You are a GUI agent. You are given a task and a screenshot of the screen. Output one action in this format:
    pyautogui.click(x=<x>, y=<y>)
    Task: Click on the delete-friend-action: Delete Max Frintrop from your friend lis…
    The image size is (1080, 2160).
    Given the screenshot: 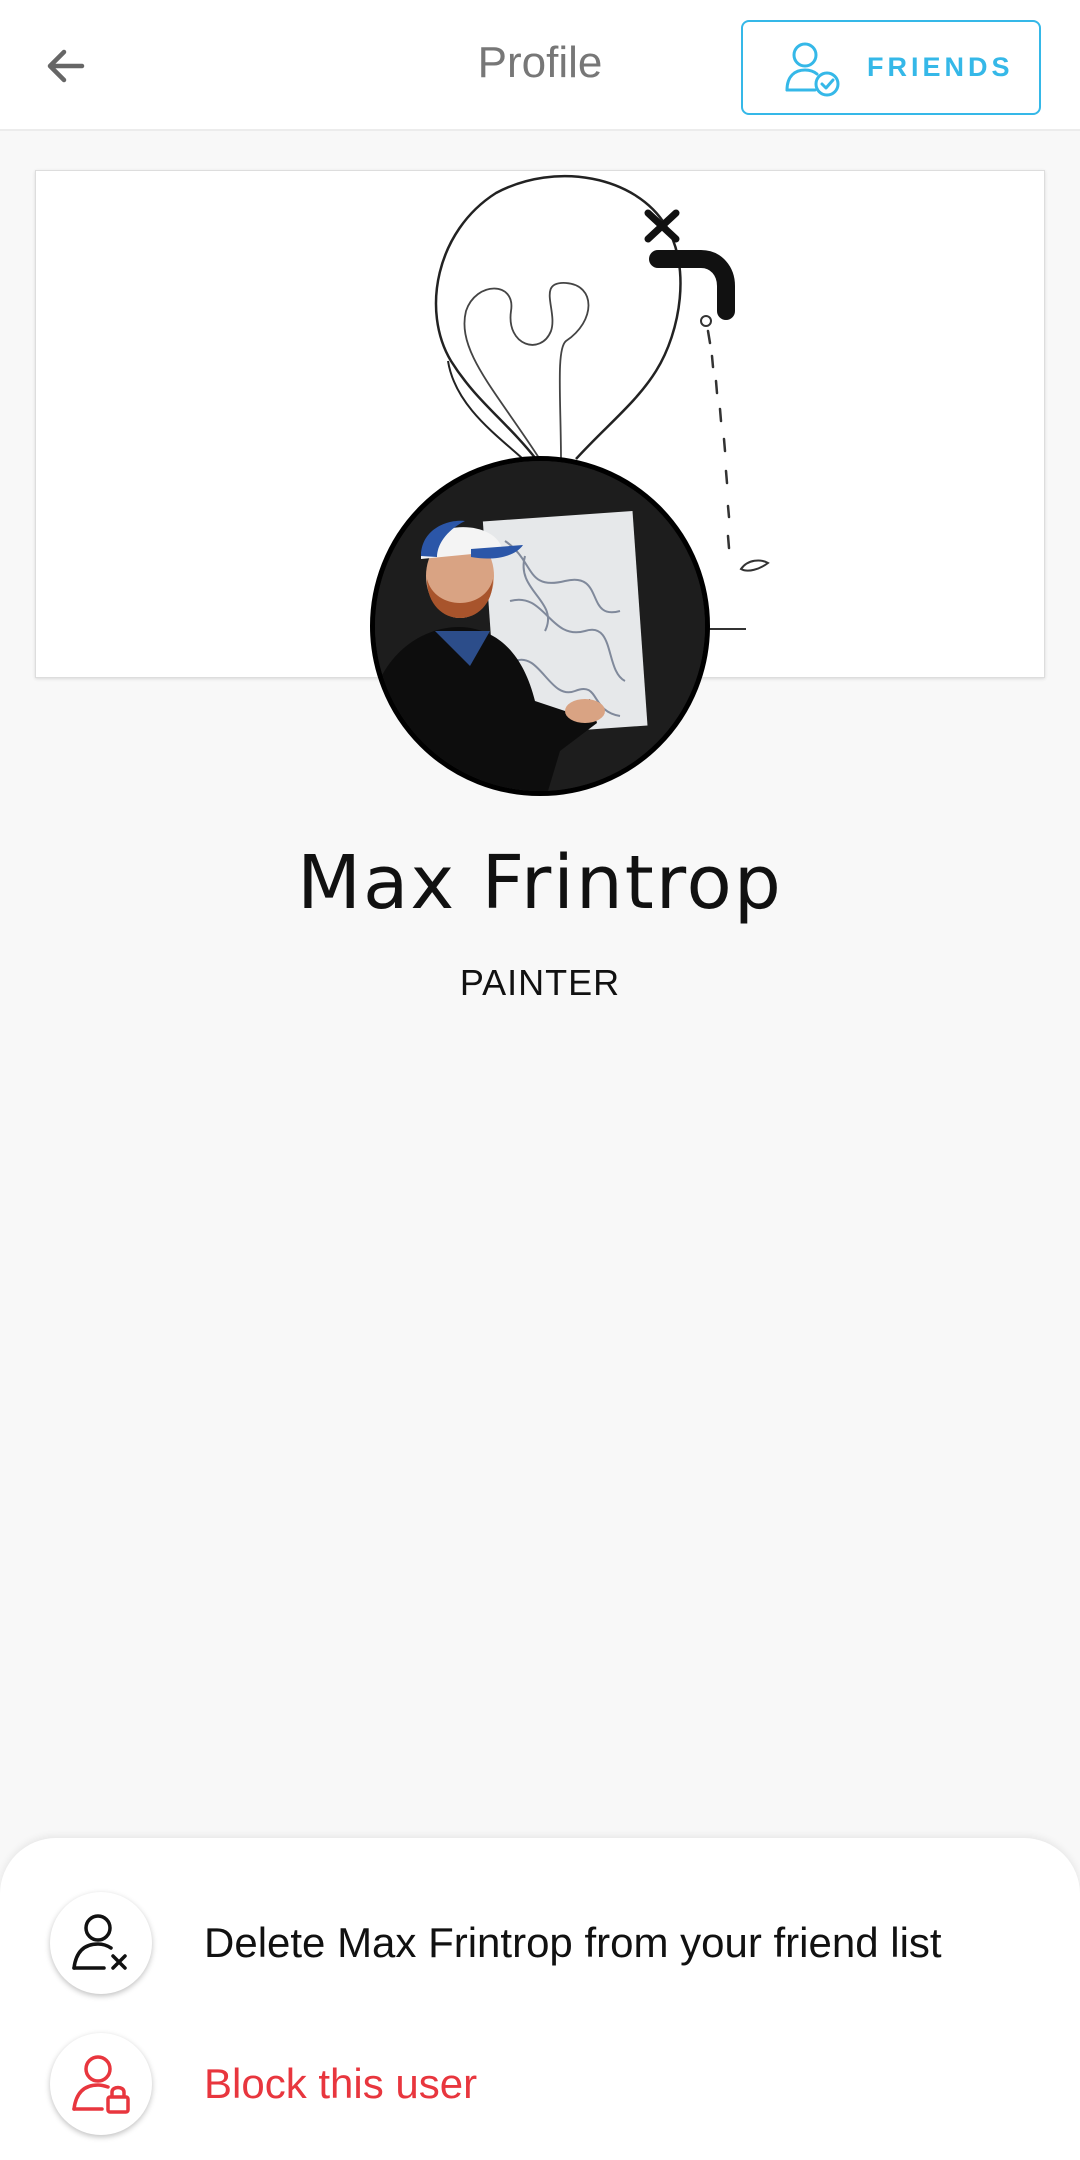 What is the action you would take?
    pyautogui.click(x=540, y=1943)
    